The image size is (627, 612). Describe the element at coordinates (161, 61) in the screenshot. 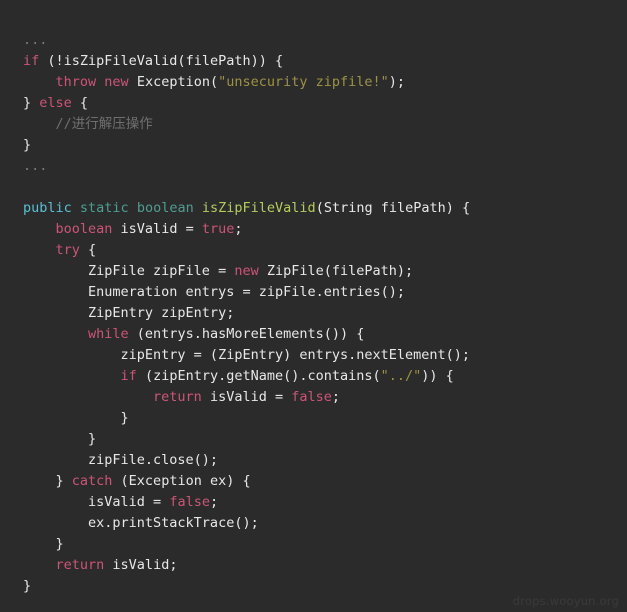

I see `code-token: (!isZipFileValid(filePath)) {` at that location.